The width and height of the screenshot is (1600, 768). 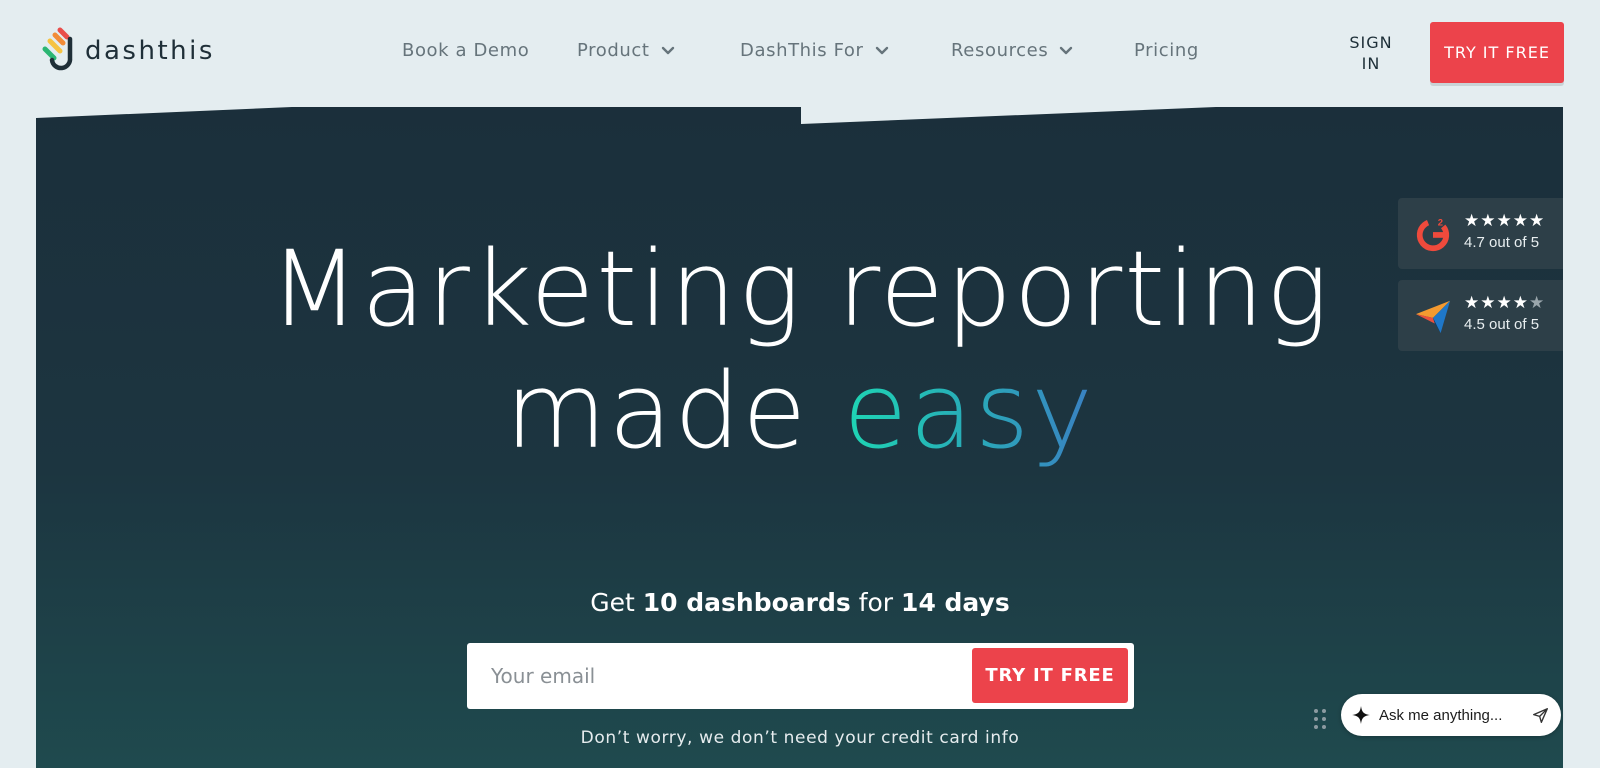 I want to click on nav-label: Book a Demo, so click(x=466, y=50).